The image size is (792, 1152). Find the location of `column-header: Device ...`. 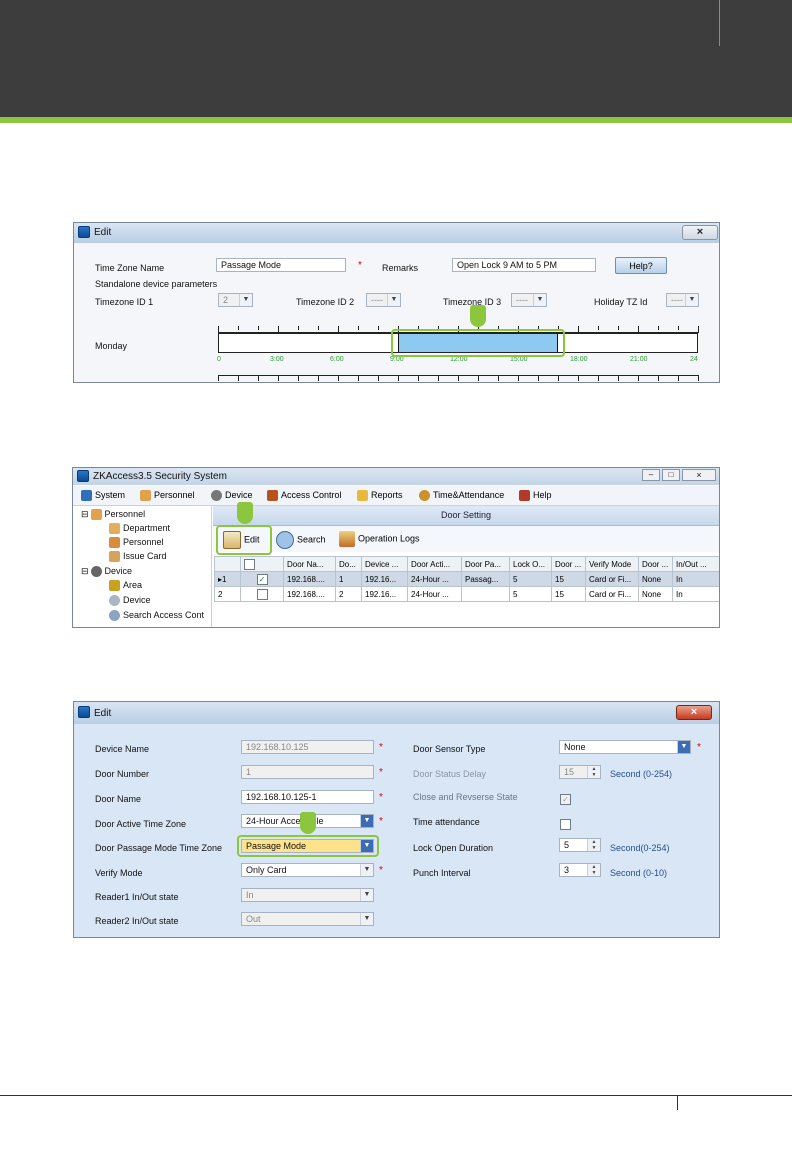

column-header: Device ... is located at coordinates (384, 564).